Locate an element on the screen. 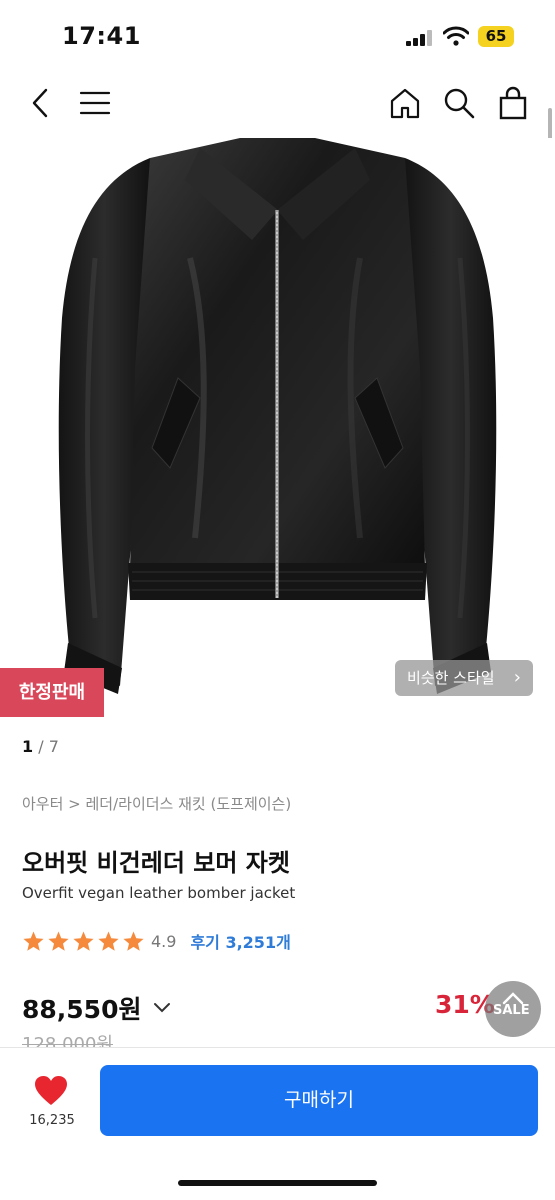 This screenshot has height=1200, width=555. breadcrumb: 아우터 > 레더/라이더스 재킷 (도프제이슨) is located at coordinates (156, 803).